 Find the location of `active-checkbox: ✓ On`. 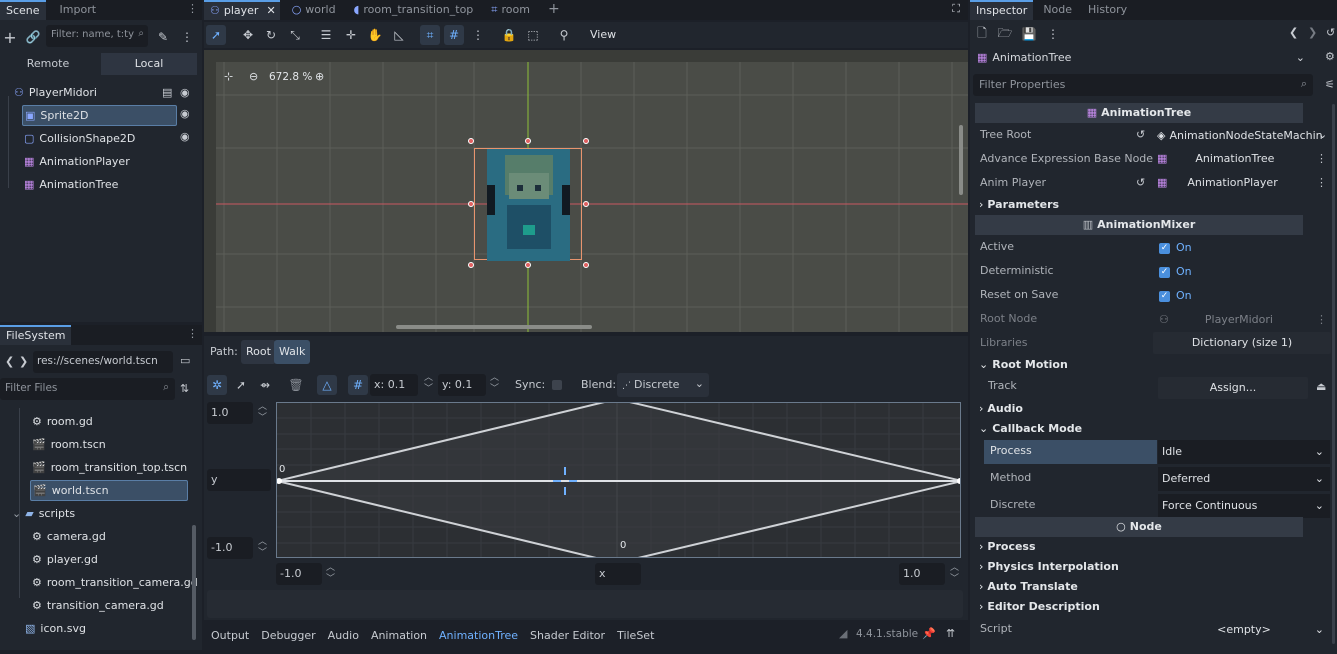

active-checkbox: ✓ On is located at coordinates (1175, 247).